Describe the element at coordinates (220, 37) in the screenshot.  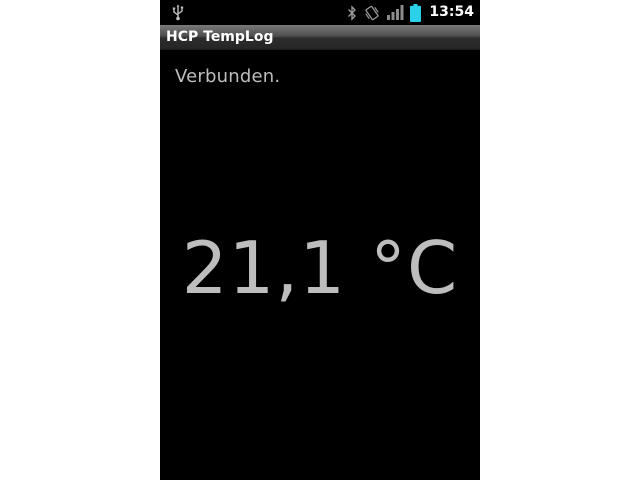
I see `app-title: HCP TempLog` at that location.